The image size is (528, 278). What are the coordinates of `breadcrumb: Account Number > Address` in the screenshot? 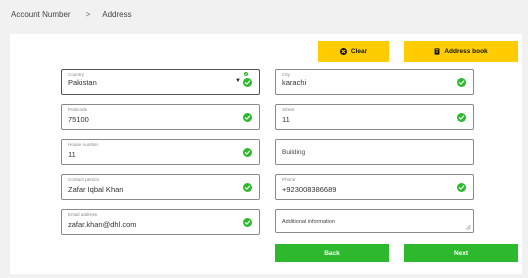 It's located at (71, 14).